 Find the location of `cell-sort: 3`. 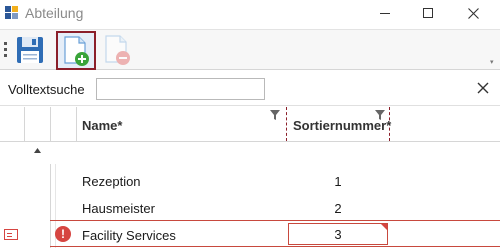

cell-sort: 3 is located at coordinates (338, 234).